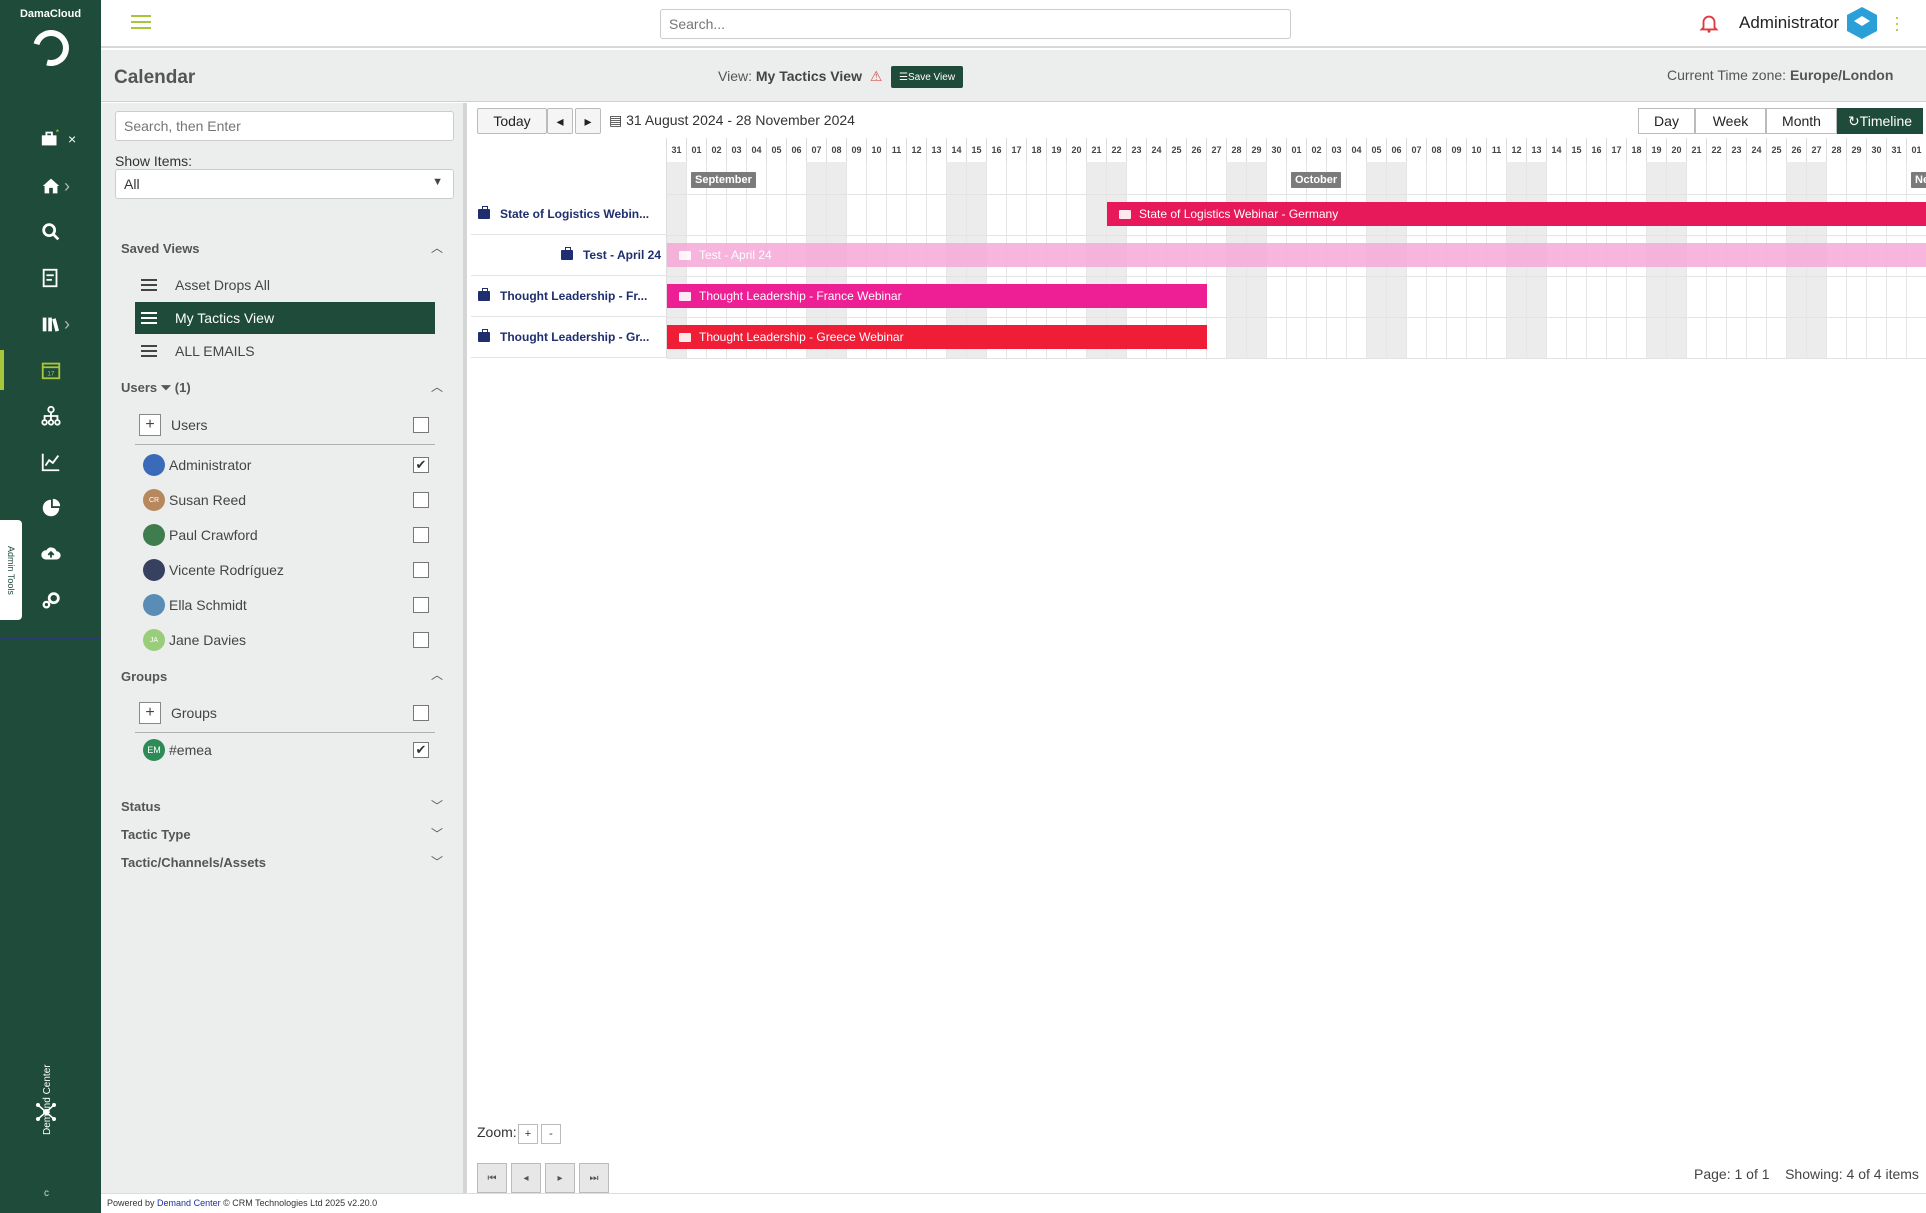 This screenshot has height=1213, width=1926. Describe the element at coordinates (1666, 121) in the screenshot. I see `view-day-button: Day` at that location.